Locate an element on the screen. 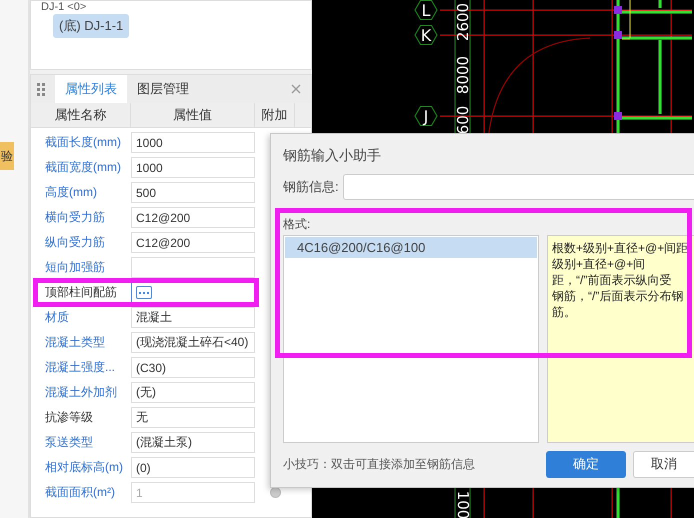  property-name: 混凝土外加剂 is located at coordinates (81, 392).